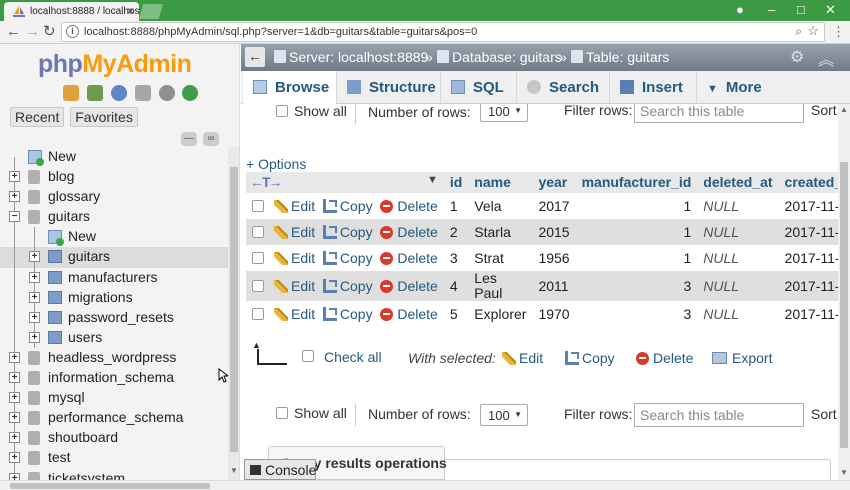 The height and width of the screenshot is (490, 850). I want to click on main-scroll-thumb, so click(844, 305).